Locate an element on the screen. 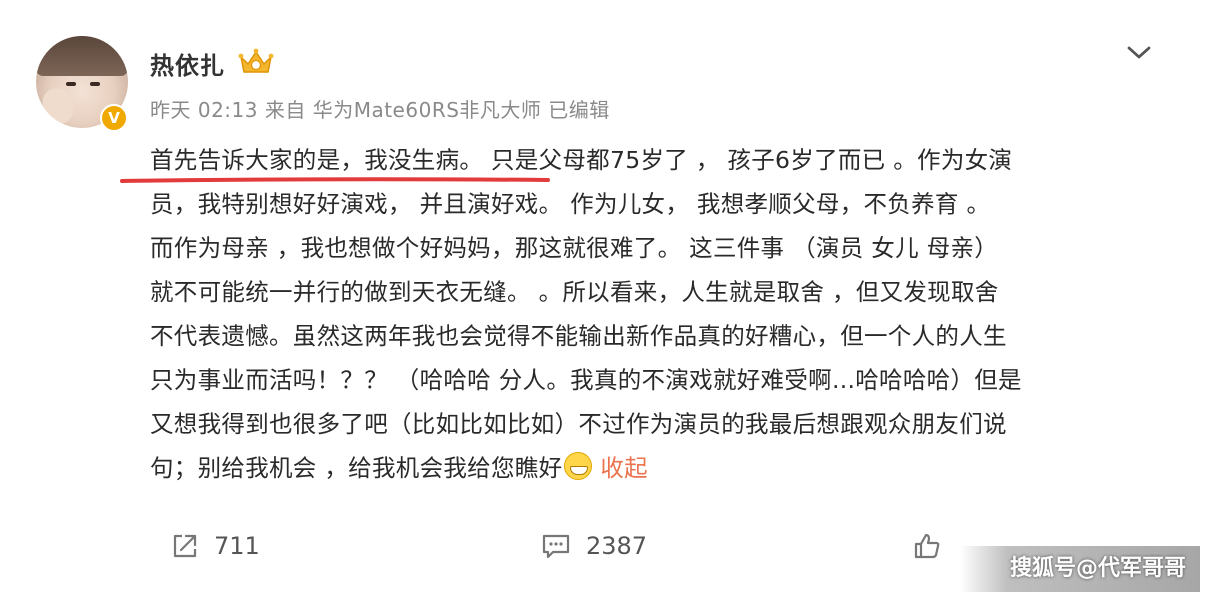 The height and width of the screenshot is (596, 1206). highlight-underline is located at coordinates (335, 180).